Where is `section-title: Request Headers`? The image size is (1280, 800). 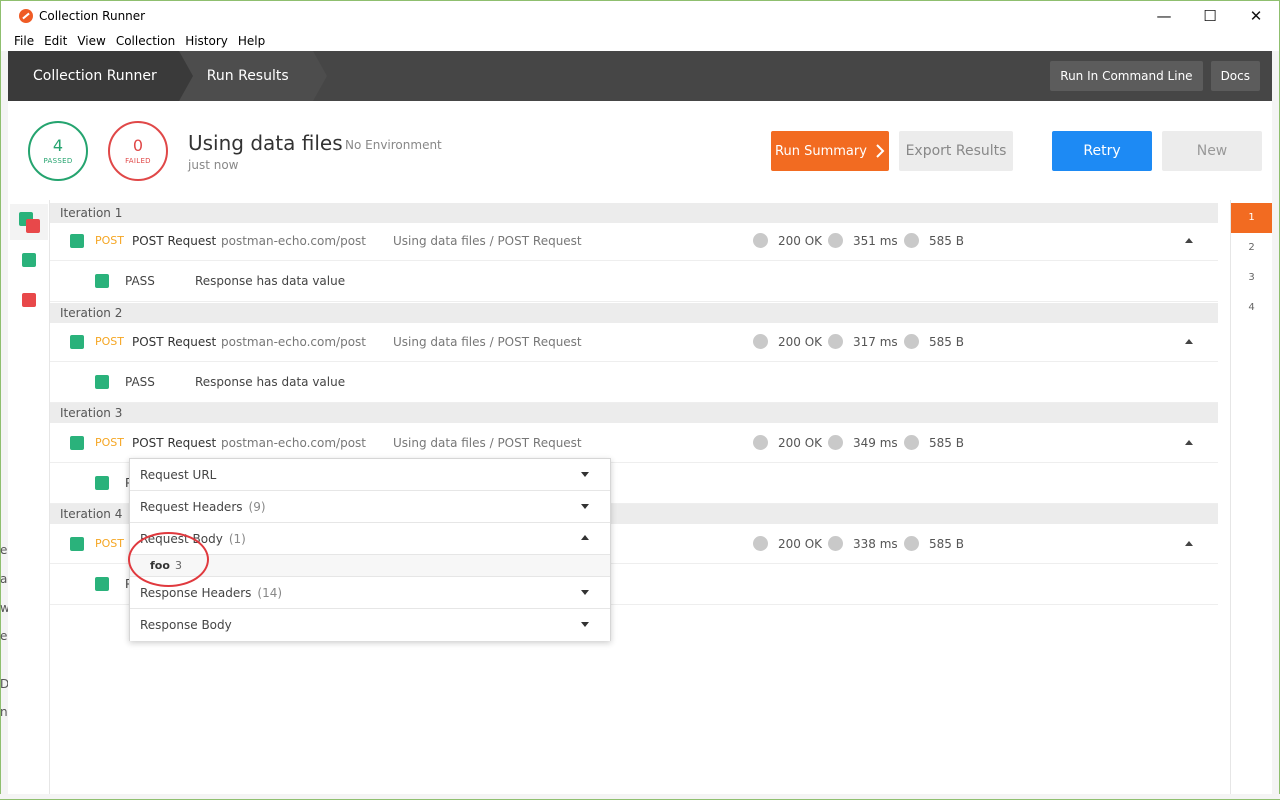
section-title: Request Headers is located at coordinates (191, 507).